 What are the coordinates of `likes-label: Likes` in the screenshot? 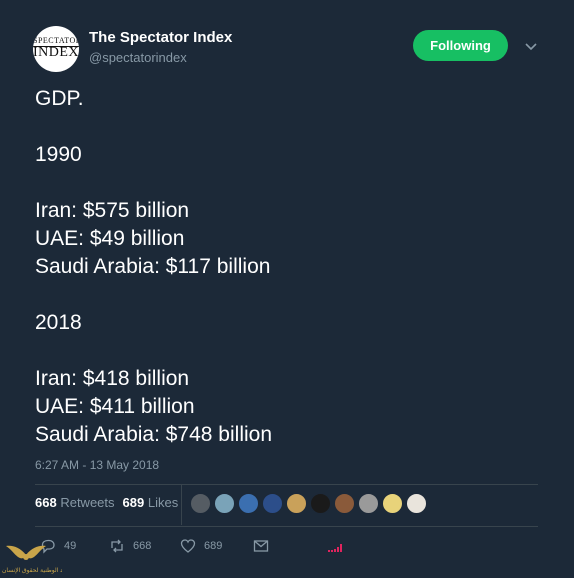 It's located at (163, 502).